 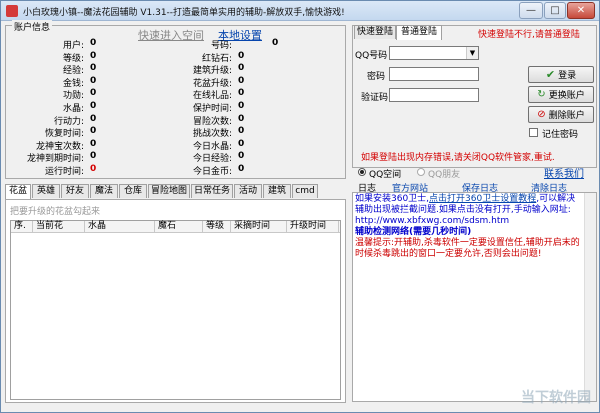 What do you see at coordinates (22, 227) in the screenshot?
I see `column-header: 序.` at bounding box center [22, 227].